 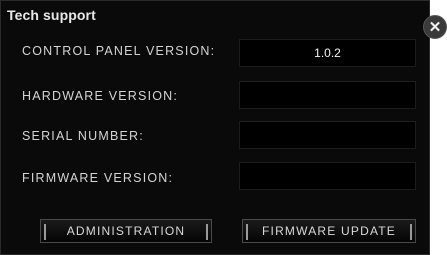 I want to click on hardware-version-label: HARDWARE VERSION:, so click(x=100, y=96).